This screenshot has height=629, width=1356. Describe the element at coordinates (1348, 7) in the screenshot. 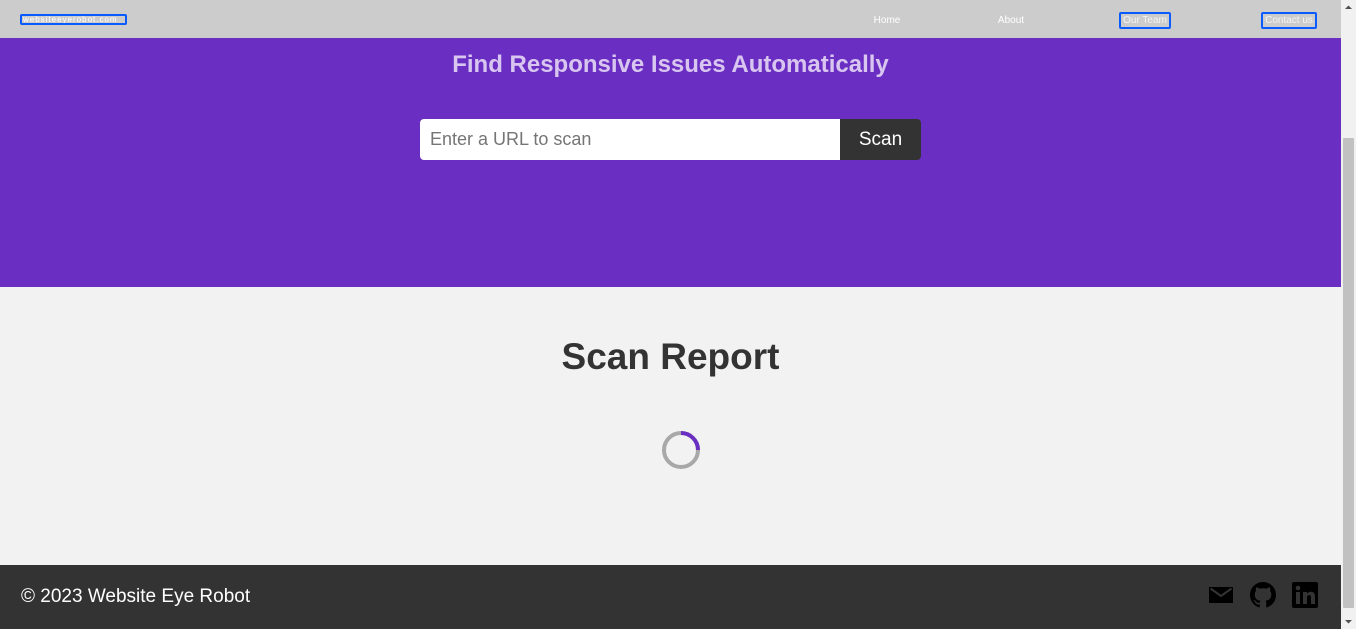

I see `scroll-up-arrow-icon` at that location.